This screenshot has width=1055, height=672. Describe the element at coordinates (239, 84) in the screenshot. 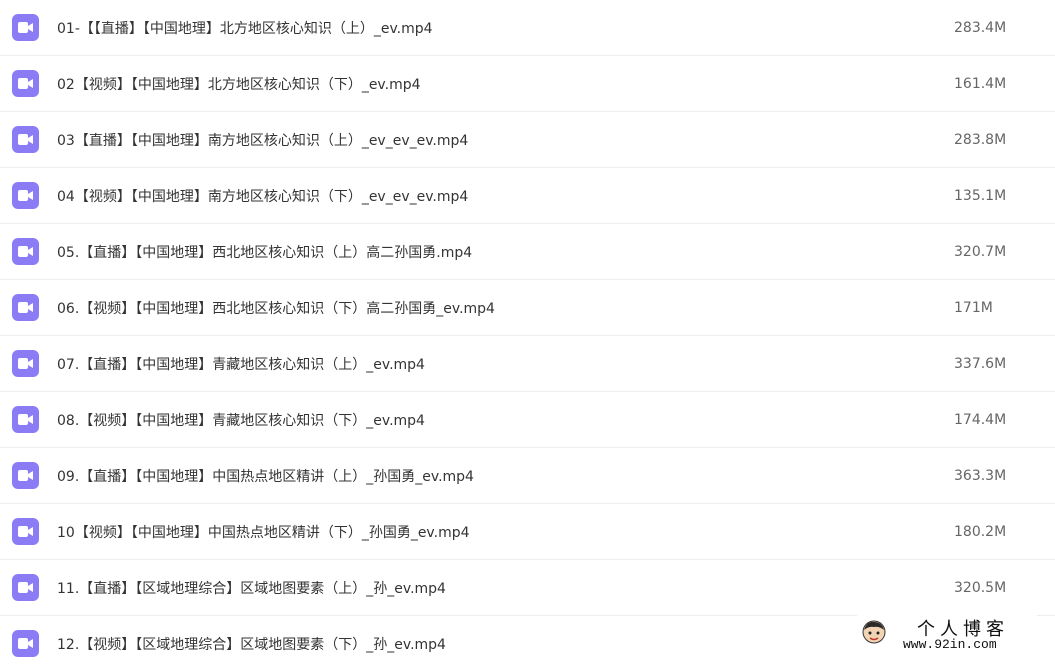

I see `file-name: 02【视频】【中国地理】北方地区核心知识（下）_ev.mp4` at that location.